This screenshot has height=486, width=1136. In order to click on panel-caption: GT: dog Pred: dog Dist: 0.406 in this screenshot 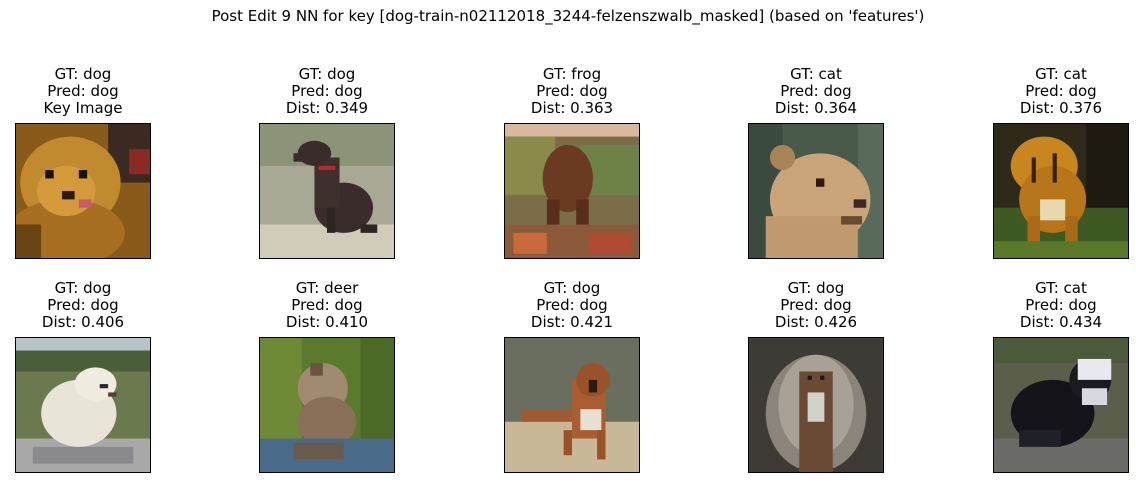, I will do `click(95, 305)`.